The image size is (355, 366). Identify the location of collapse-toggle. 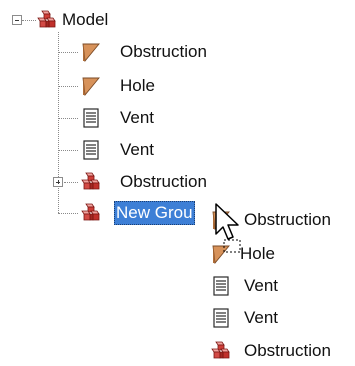
(17, 20).